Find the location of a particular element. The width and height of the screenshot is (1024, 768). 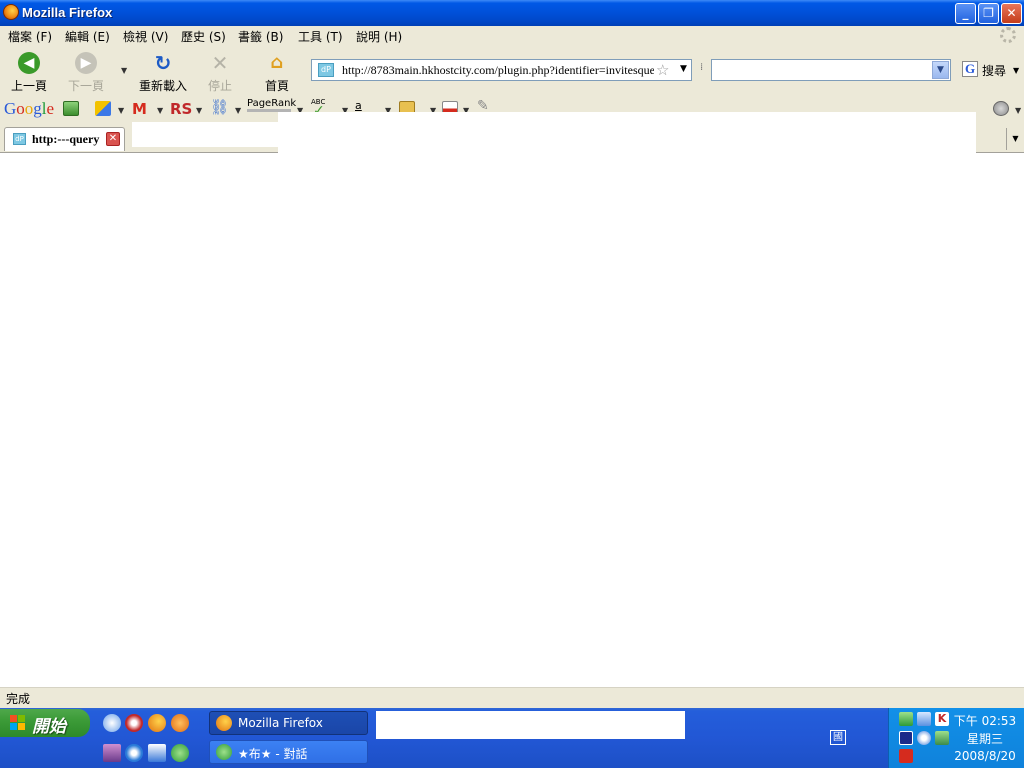

history-dropdown-icon: ▼ is located at coordinates (124, 70).